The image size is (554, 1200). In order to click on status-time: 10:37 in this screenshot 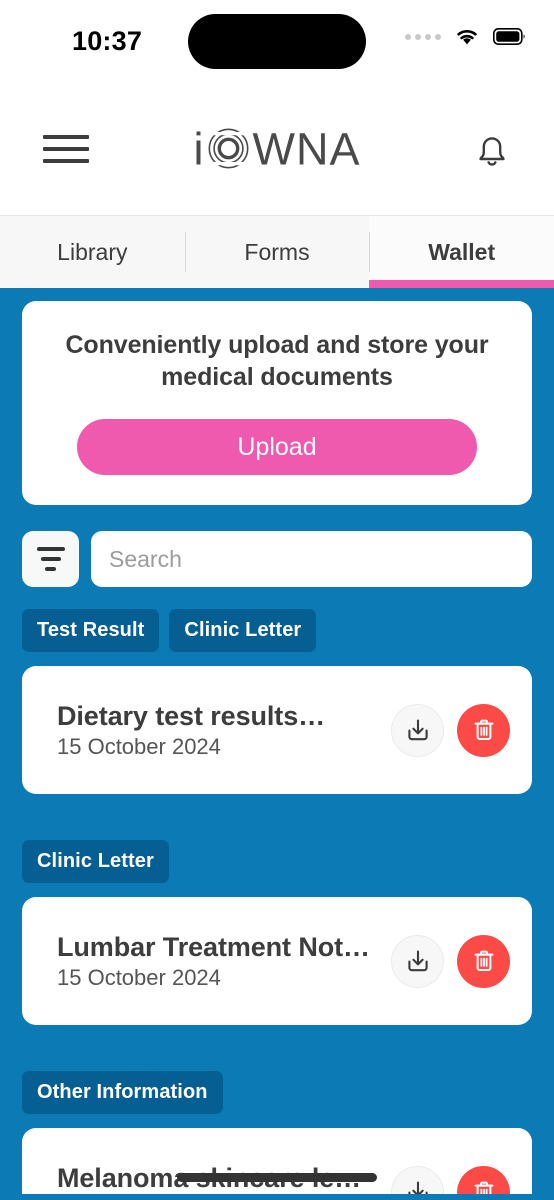, I will do `click(107, 41)`.